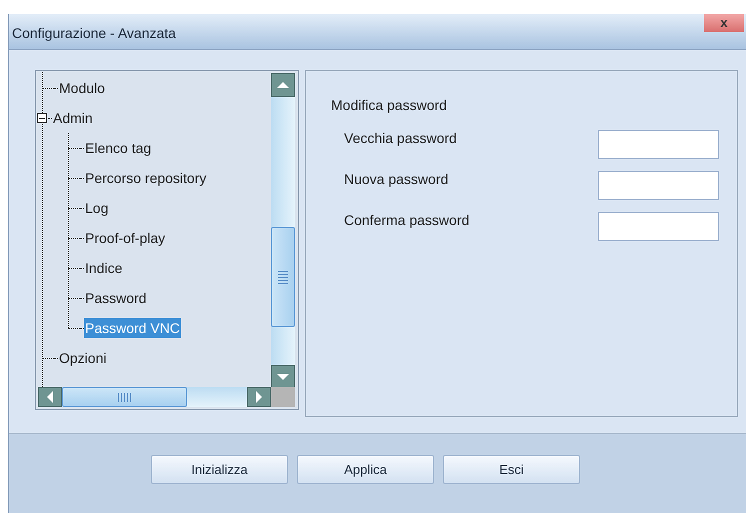 The height and width of the screenshot is (513, 746). Describe the element at coordinates (407, 220) in the screenshot. I see `field-label: Conferma password` at that location.